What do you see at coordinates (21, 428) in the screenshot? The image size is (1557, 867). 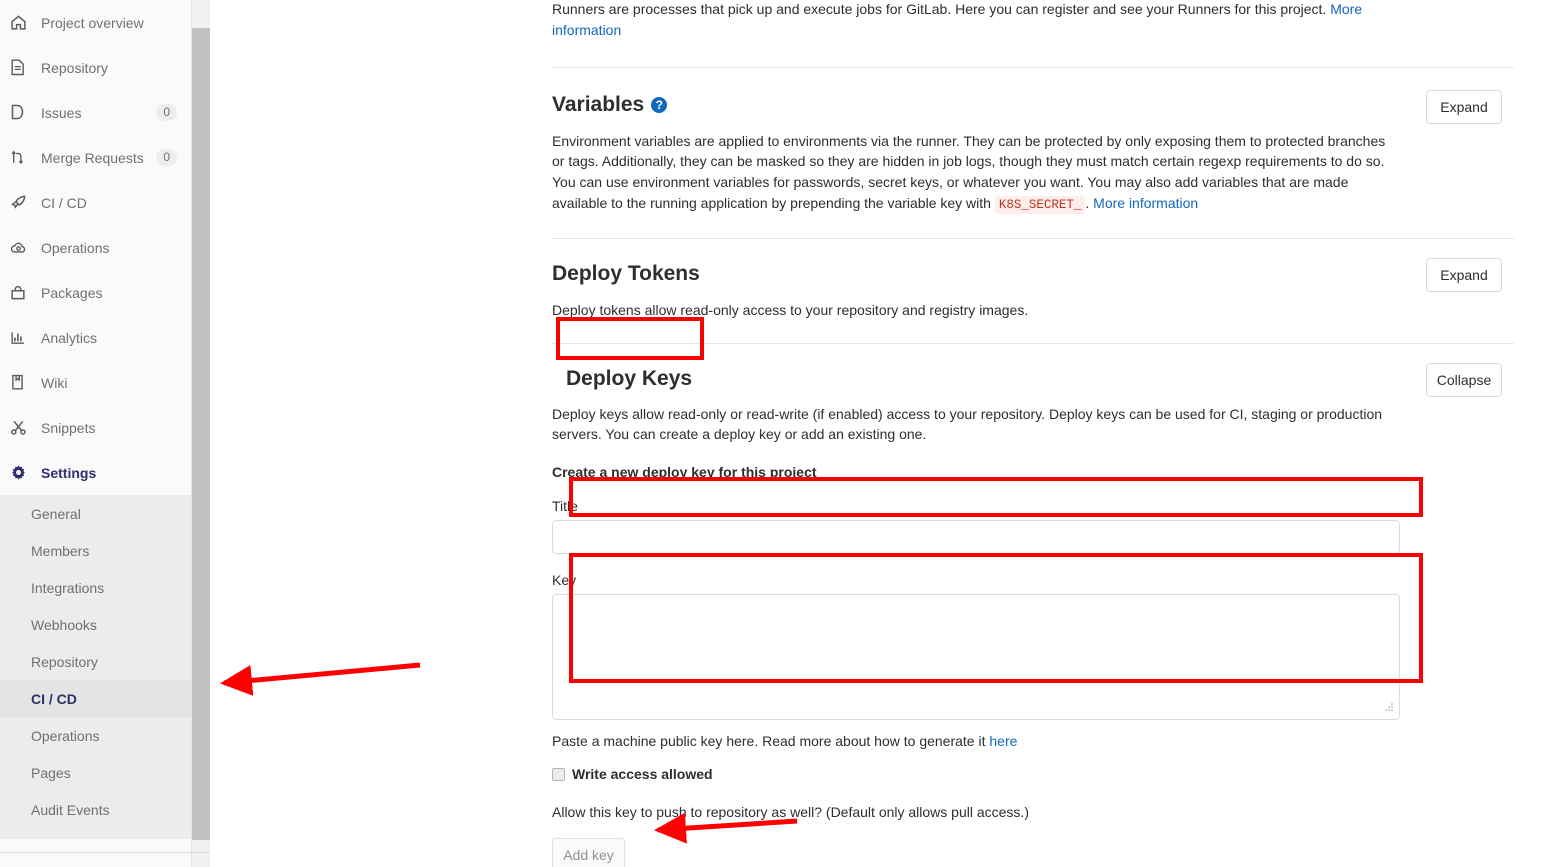 I see `scissors-icon` at bounding box center [21, 428].